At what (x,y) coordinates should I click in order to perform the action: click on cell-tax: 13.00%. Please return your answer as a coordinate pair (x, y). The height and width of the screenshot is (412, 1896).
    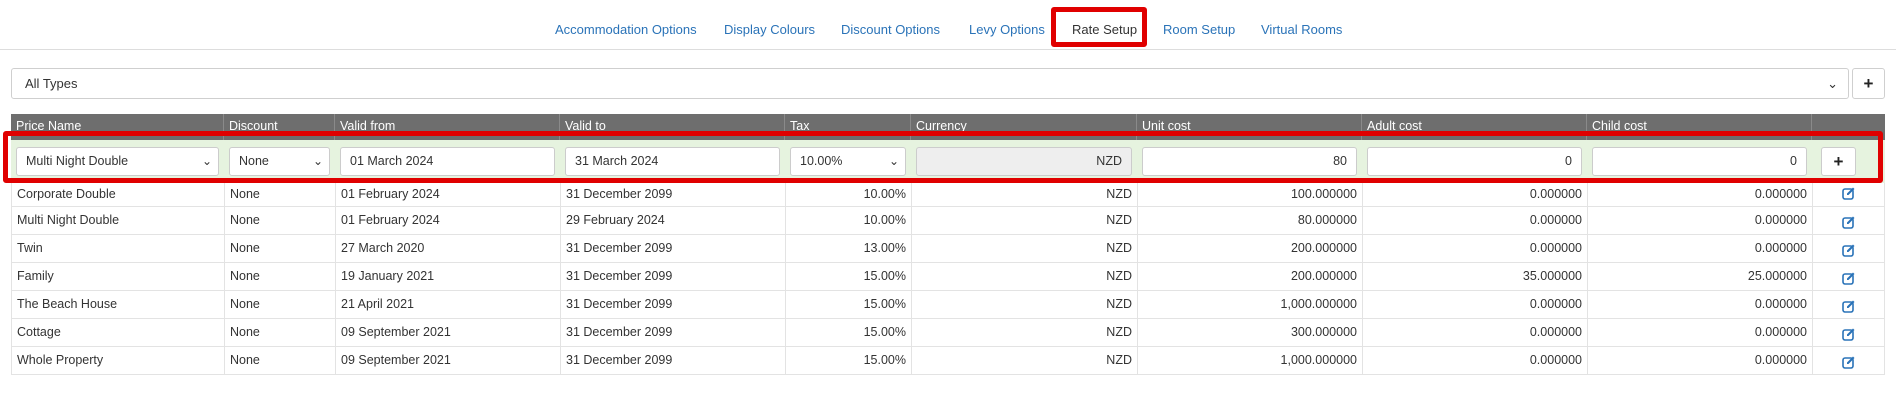
    Looking at the image, I should click on (849, 248).